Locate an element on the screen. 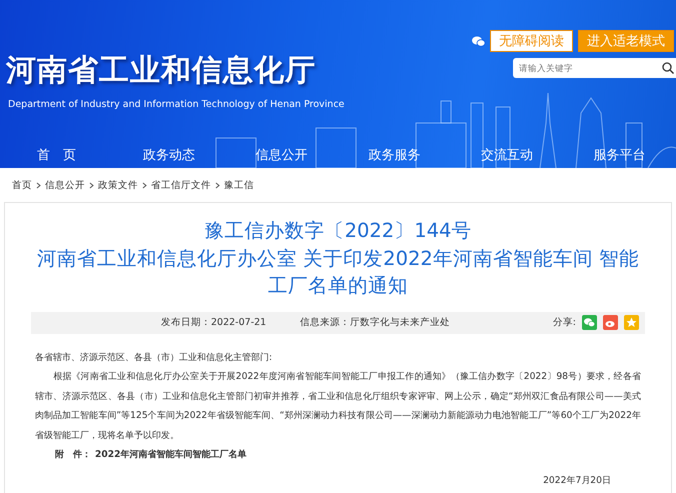 This screenshot has height=493, width=676. search-field: 请输入关键字 is located at coordinates (594, 68).